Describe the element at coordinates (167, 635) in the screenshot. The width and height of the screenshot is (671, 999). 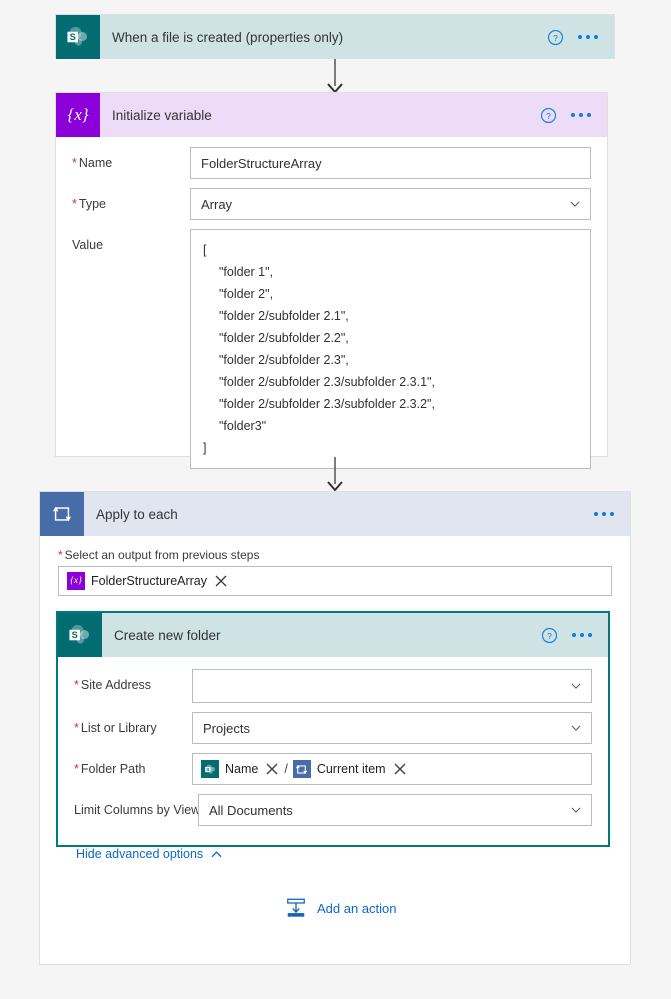
I see `create-new-folder-title: Create new folder` at that location.